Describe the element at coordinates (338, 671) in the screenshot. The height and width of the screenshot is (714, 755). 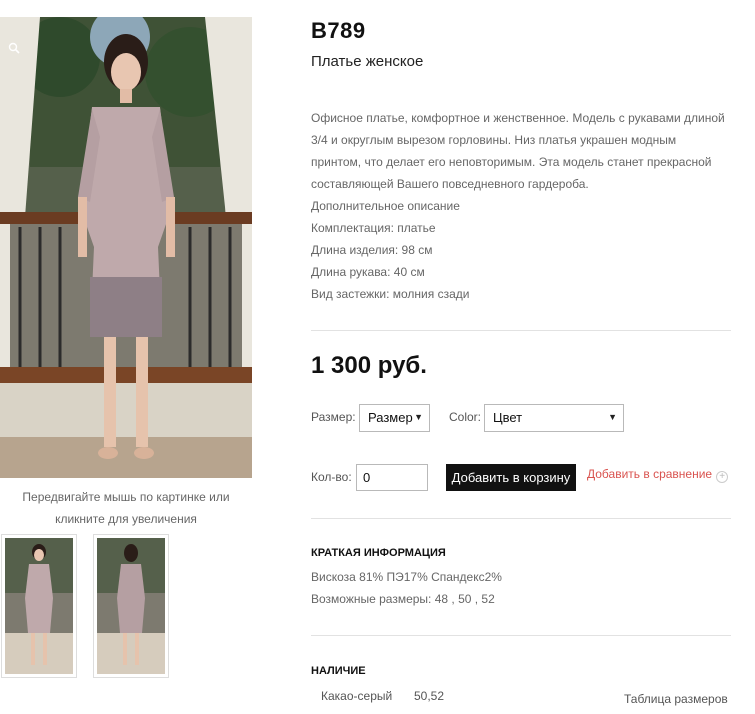
I see `availability-title: НАЛИЧИЕ` at that location.